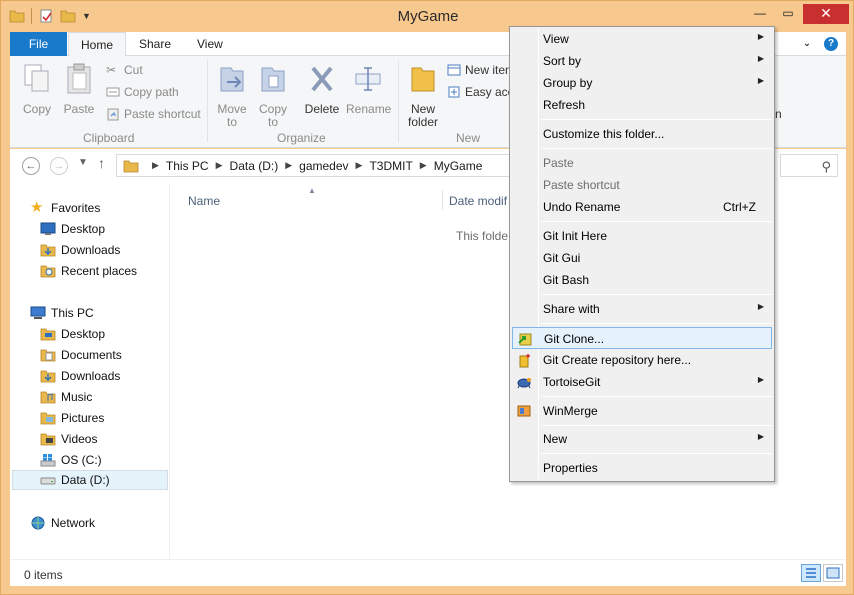 Image resolution: width=854 pixels, height=595 pixels. Describe the element at coordinates (38, 44) in the screenshot. I see `tab-file: File` at that location.